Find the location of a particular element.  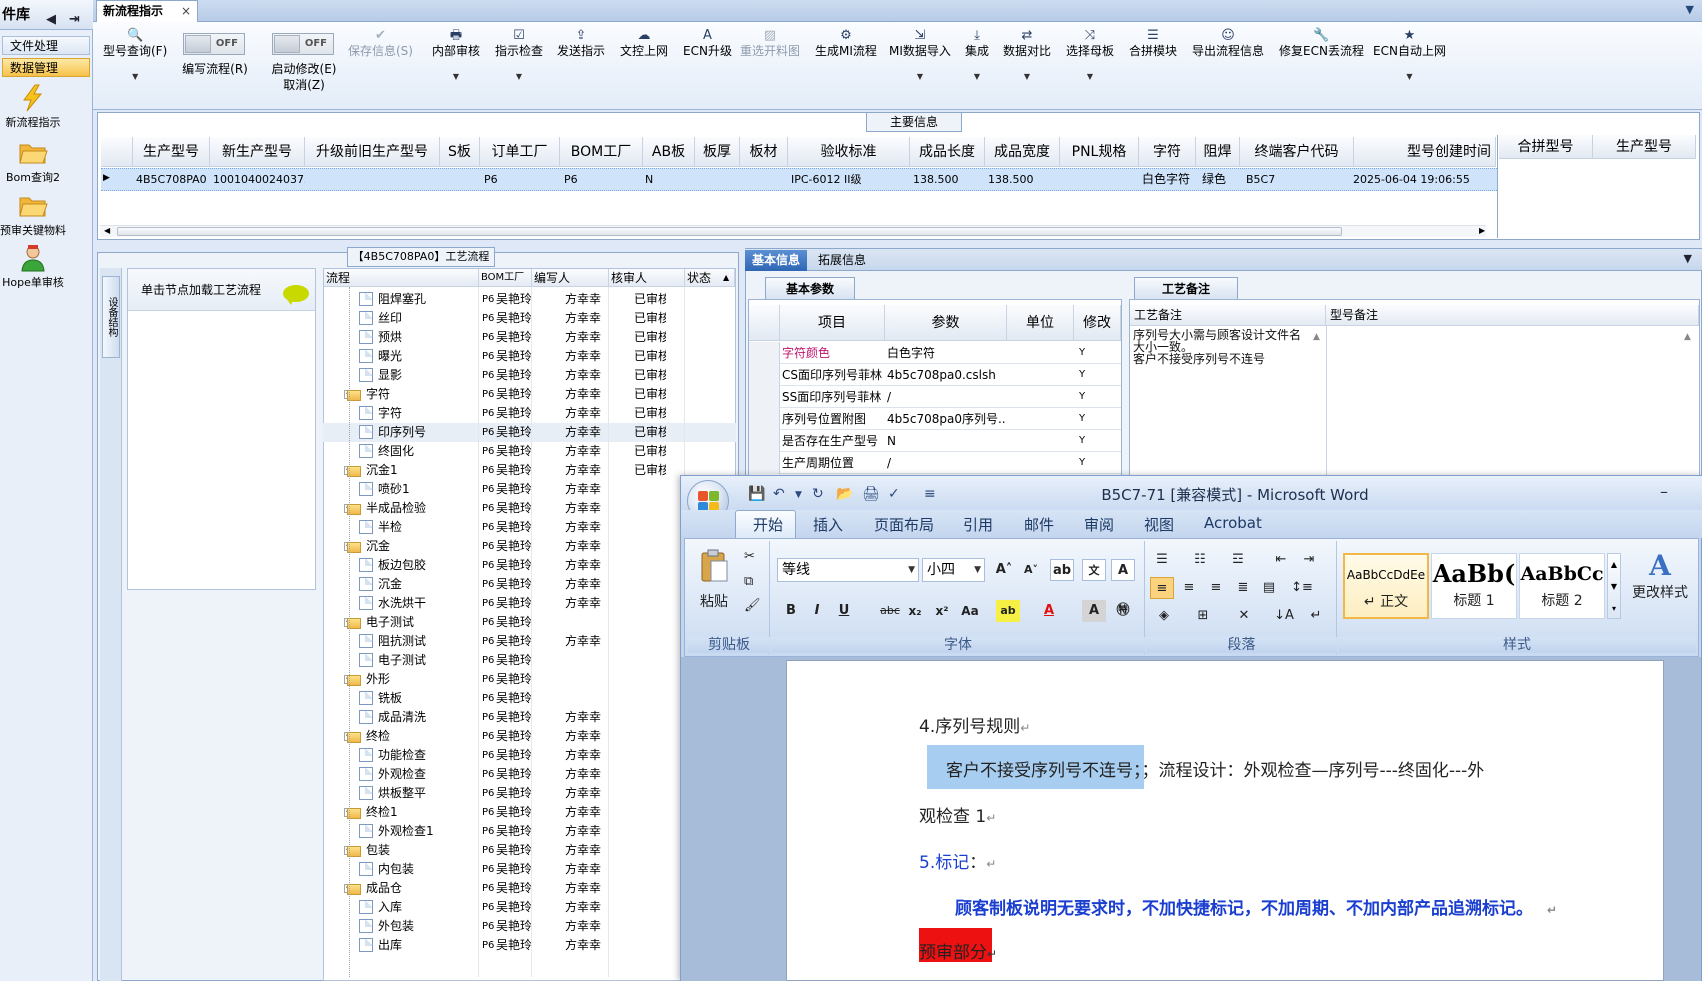

nav-collapse-icon: ⇥ is located at coordinates (74, 20).